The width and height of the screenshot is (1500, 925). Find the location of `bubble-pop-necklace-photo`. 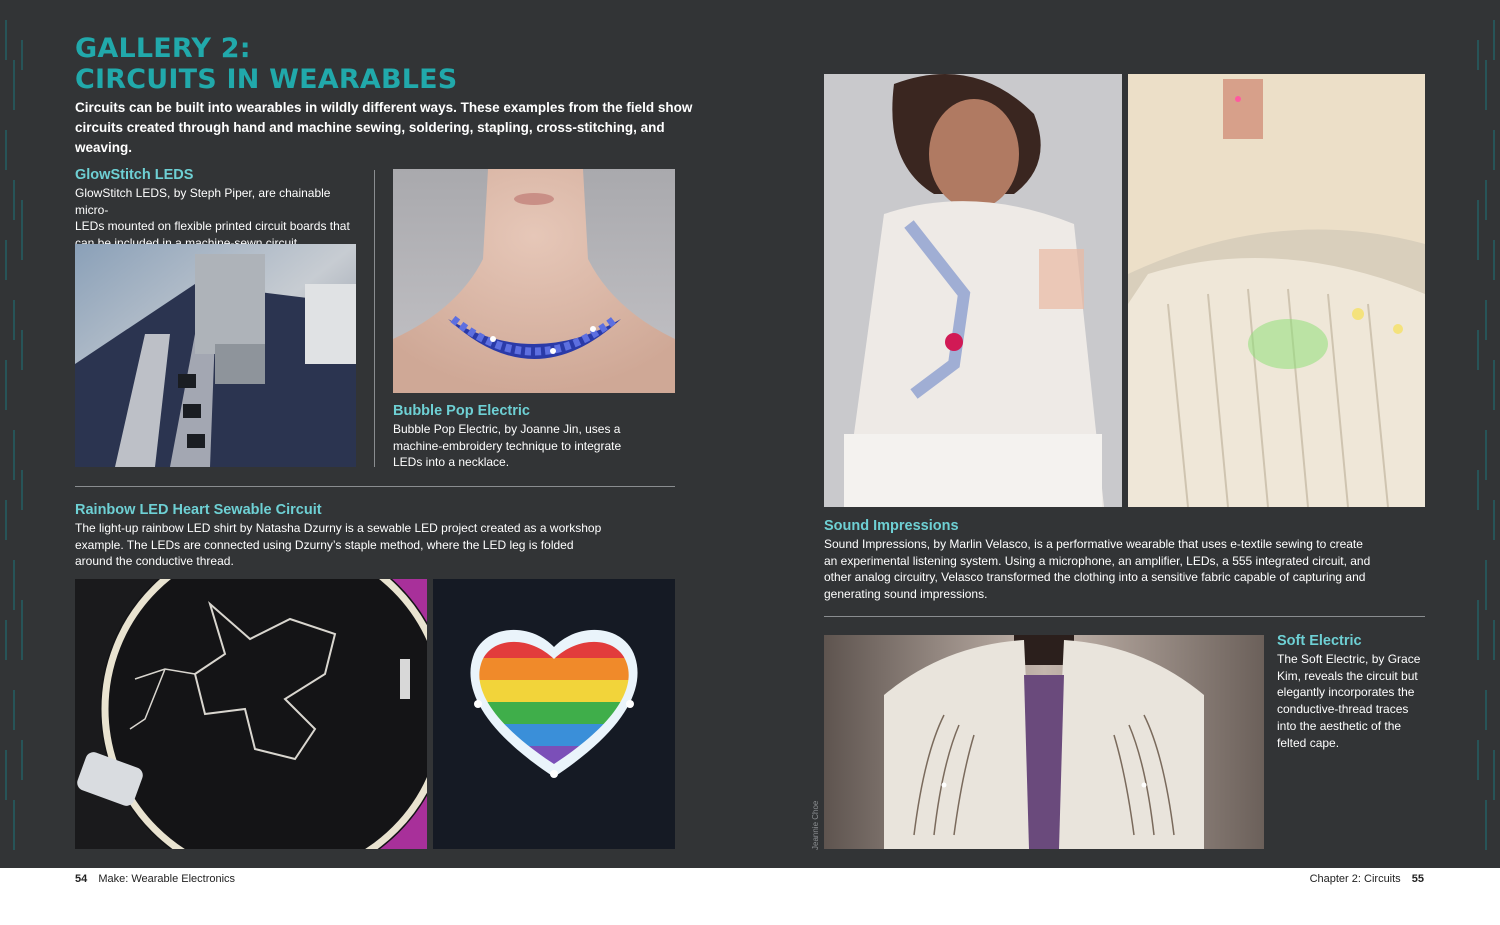

bubble-pop-necklace-photo is located at coordinates (534, 281).